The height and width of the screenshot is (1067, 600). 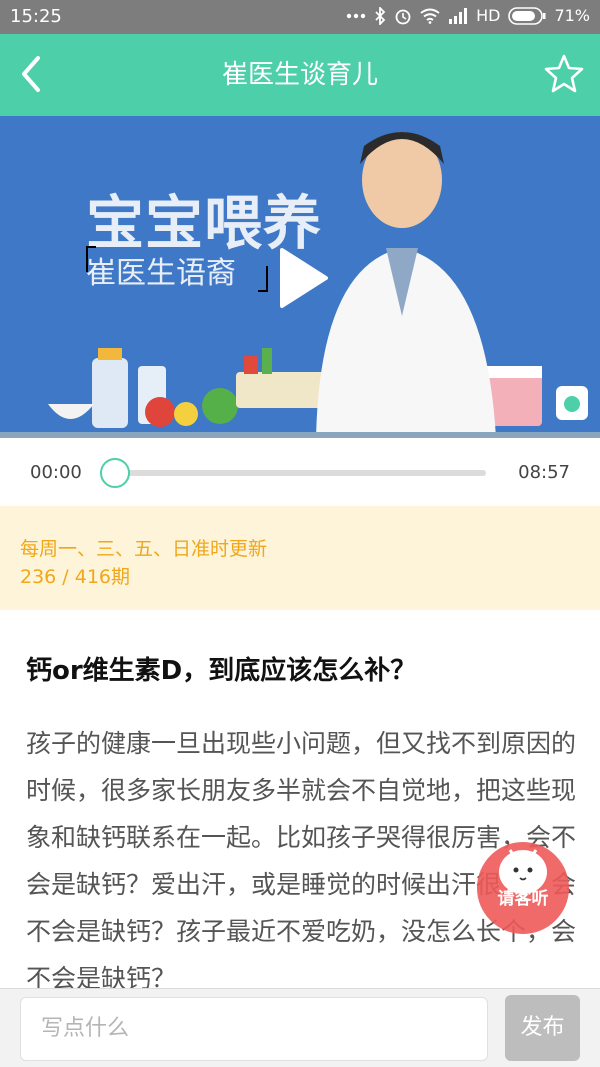 What do you see at coordinates (356, 16) in the screenshot?
I see `more-dots-icon` at bounding box center [356, 16].